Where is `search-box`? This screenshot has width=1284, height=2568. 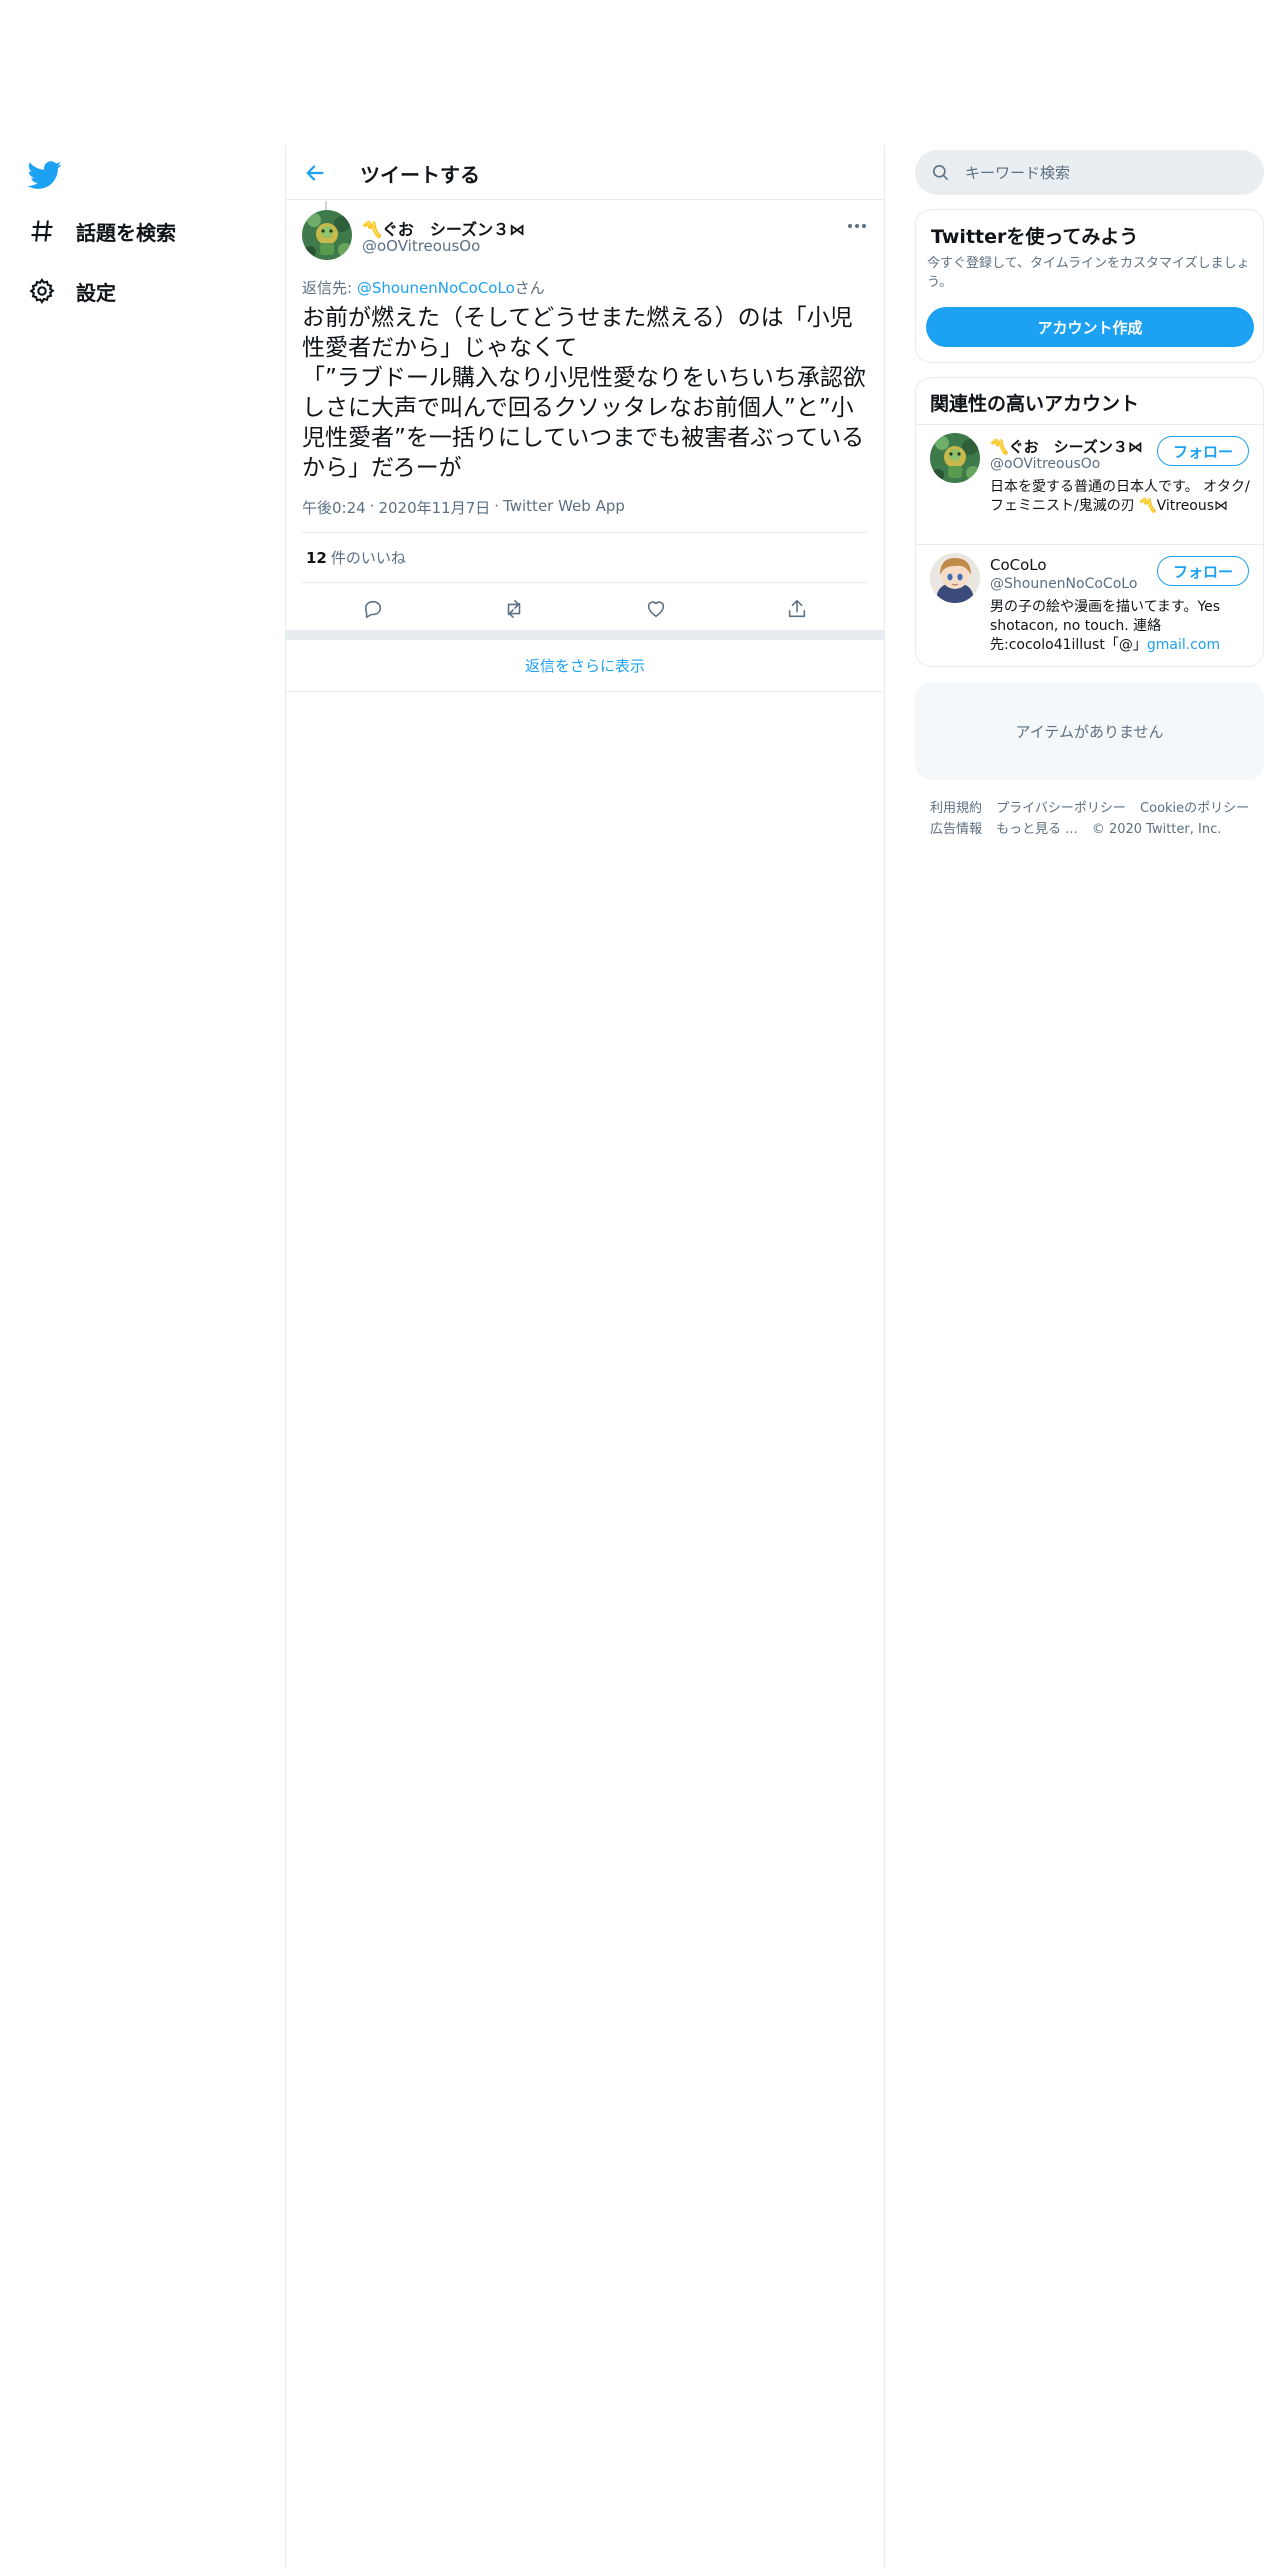
search-box is located at coordinates (1089, 172).